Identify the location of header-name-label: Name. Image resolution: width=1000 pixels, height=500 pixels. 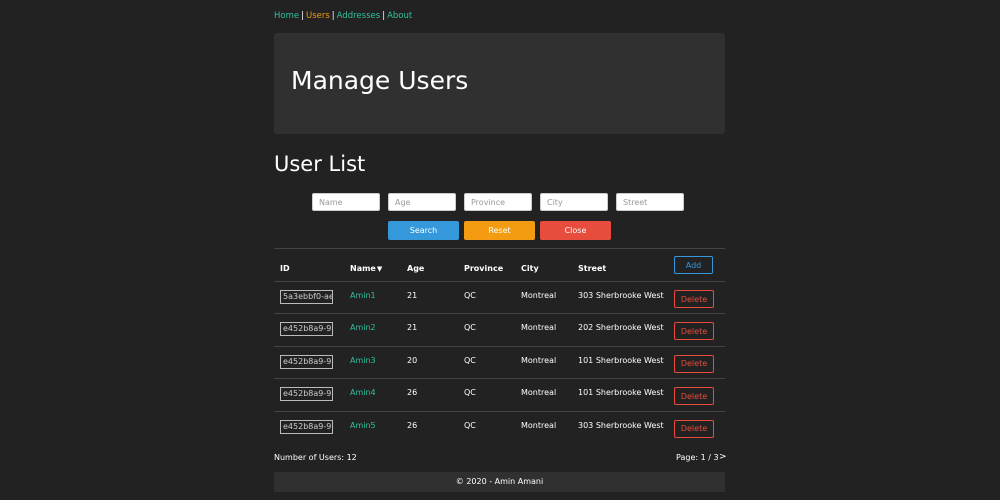
(363, 268).